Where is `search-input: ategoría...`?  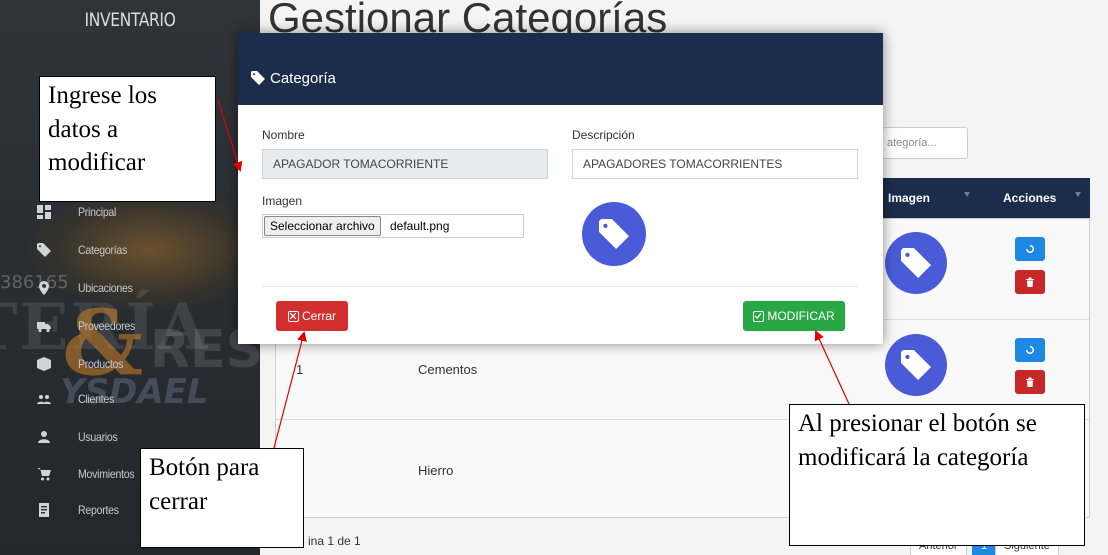
search-input: ategoría... is located at coordinates (925, 143).